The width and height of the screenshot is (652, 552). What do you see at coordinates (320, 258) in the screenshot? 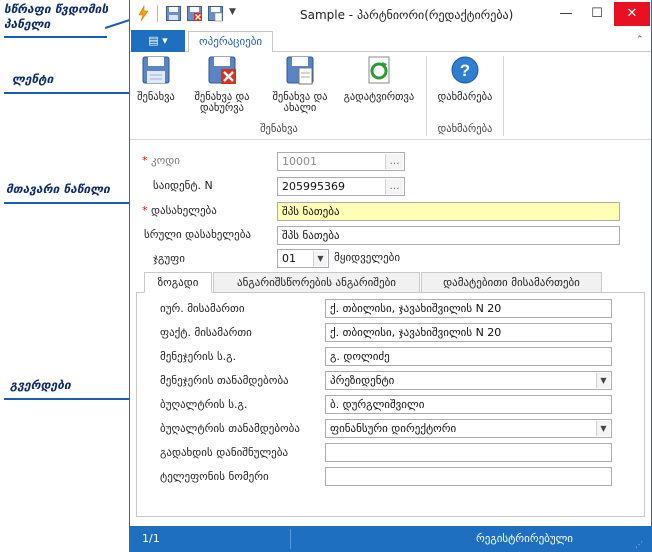
I see `group-dropdown-chevron-icon: ▼` at bounding box center [320, 258].